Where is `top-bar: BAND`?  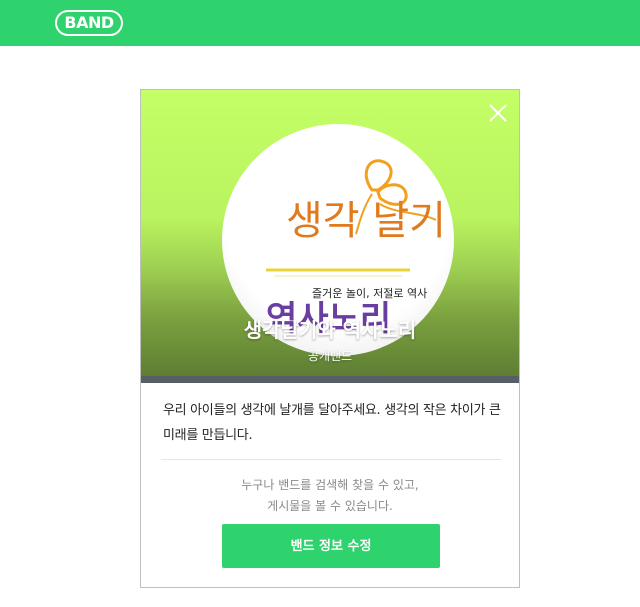 top-bar: BAND is located at coordinates (320, 23).